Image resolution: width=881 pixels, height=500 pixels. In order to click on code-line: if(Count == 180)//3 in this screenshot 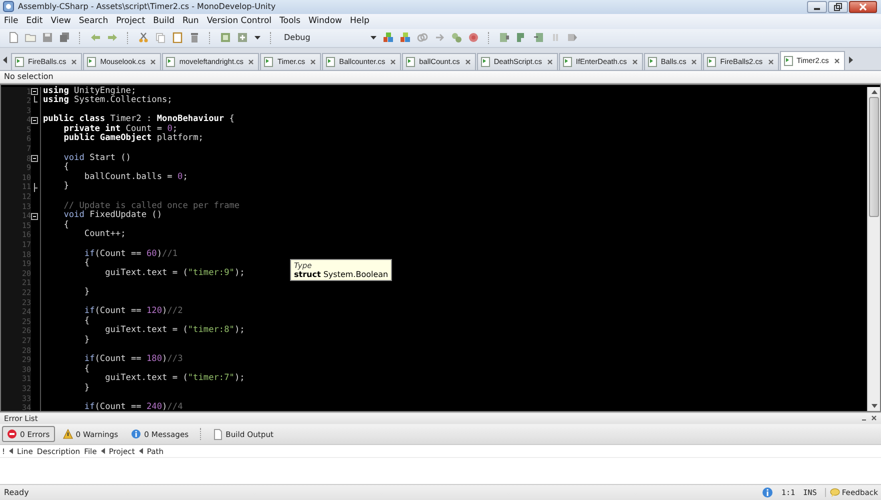, I will do `click(133, 359)`.